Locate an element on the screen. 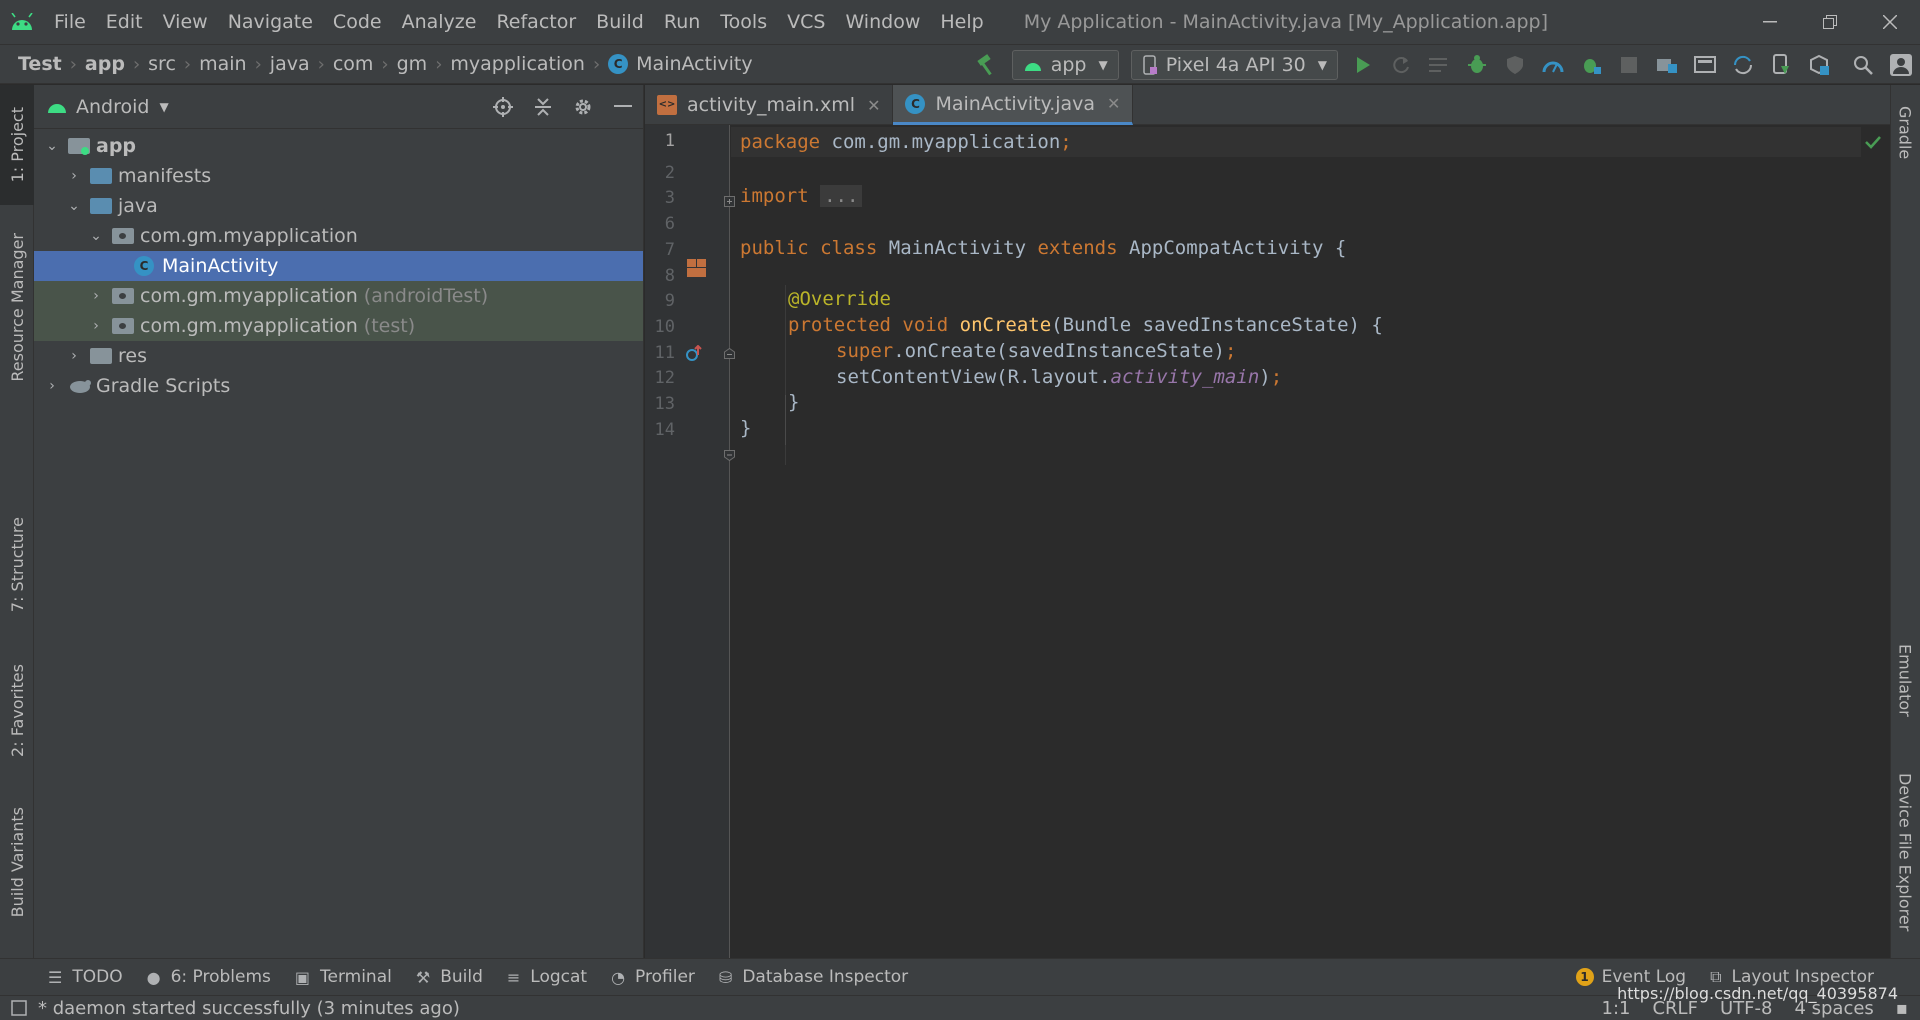 This screenshot has height=1020, width=1920. layout-xml-gutter-icon is located at coordinates (697, 268).